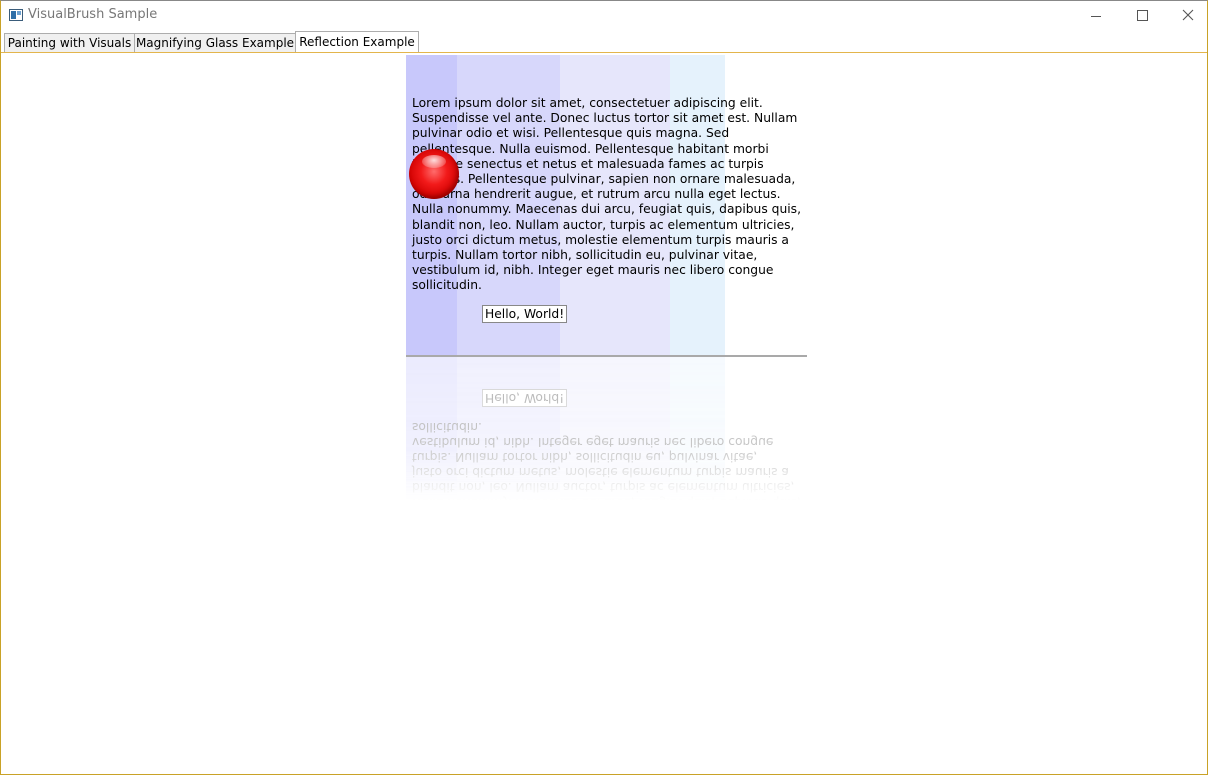  I want to click on red-ball, so click(434, 174).